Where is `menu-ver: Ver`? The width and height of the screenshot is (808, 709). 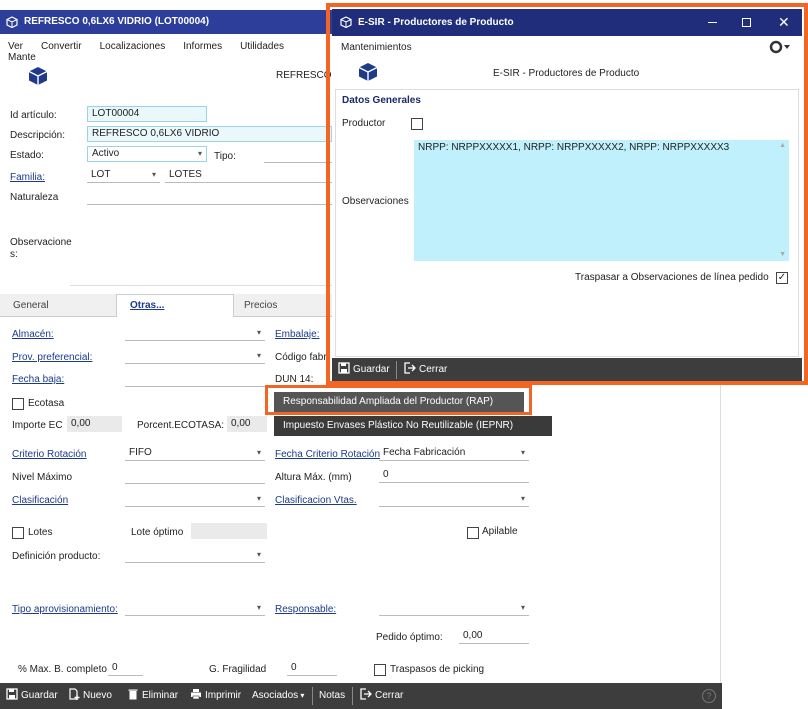 menu-ver: Ver is located at coordinates (15, 46).